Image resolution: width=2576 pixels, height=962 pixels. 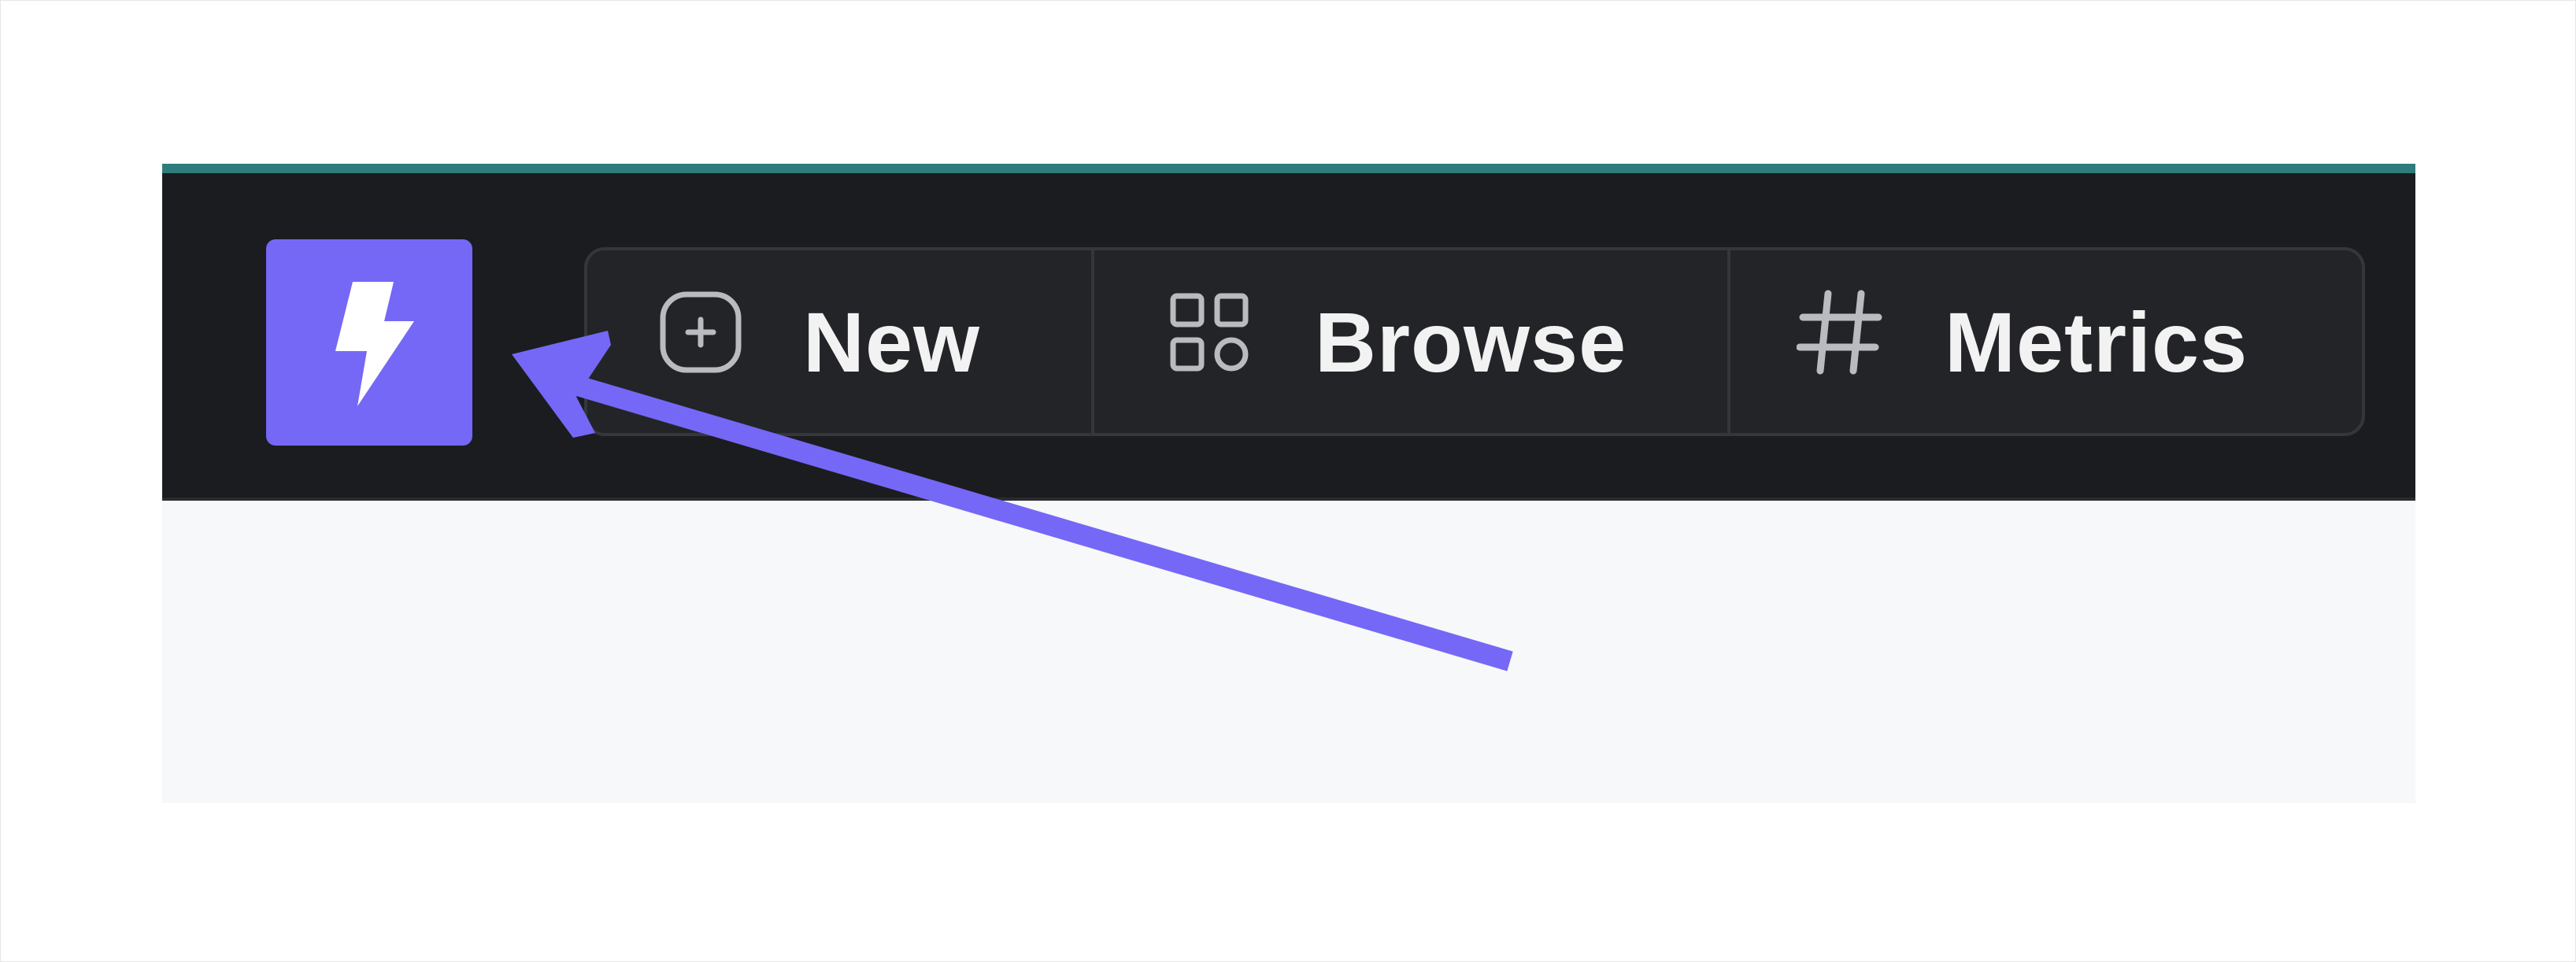 I want to click on new-label: New, so click(x=892, y=342).